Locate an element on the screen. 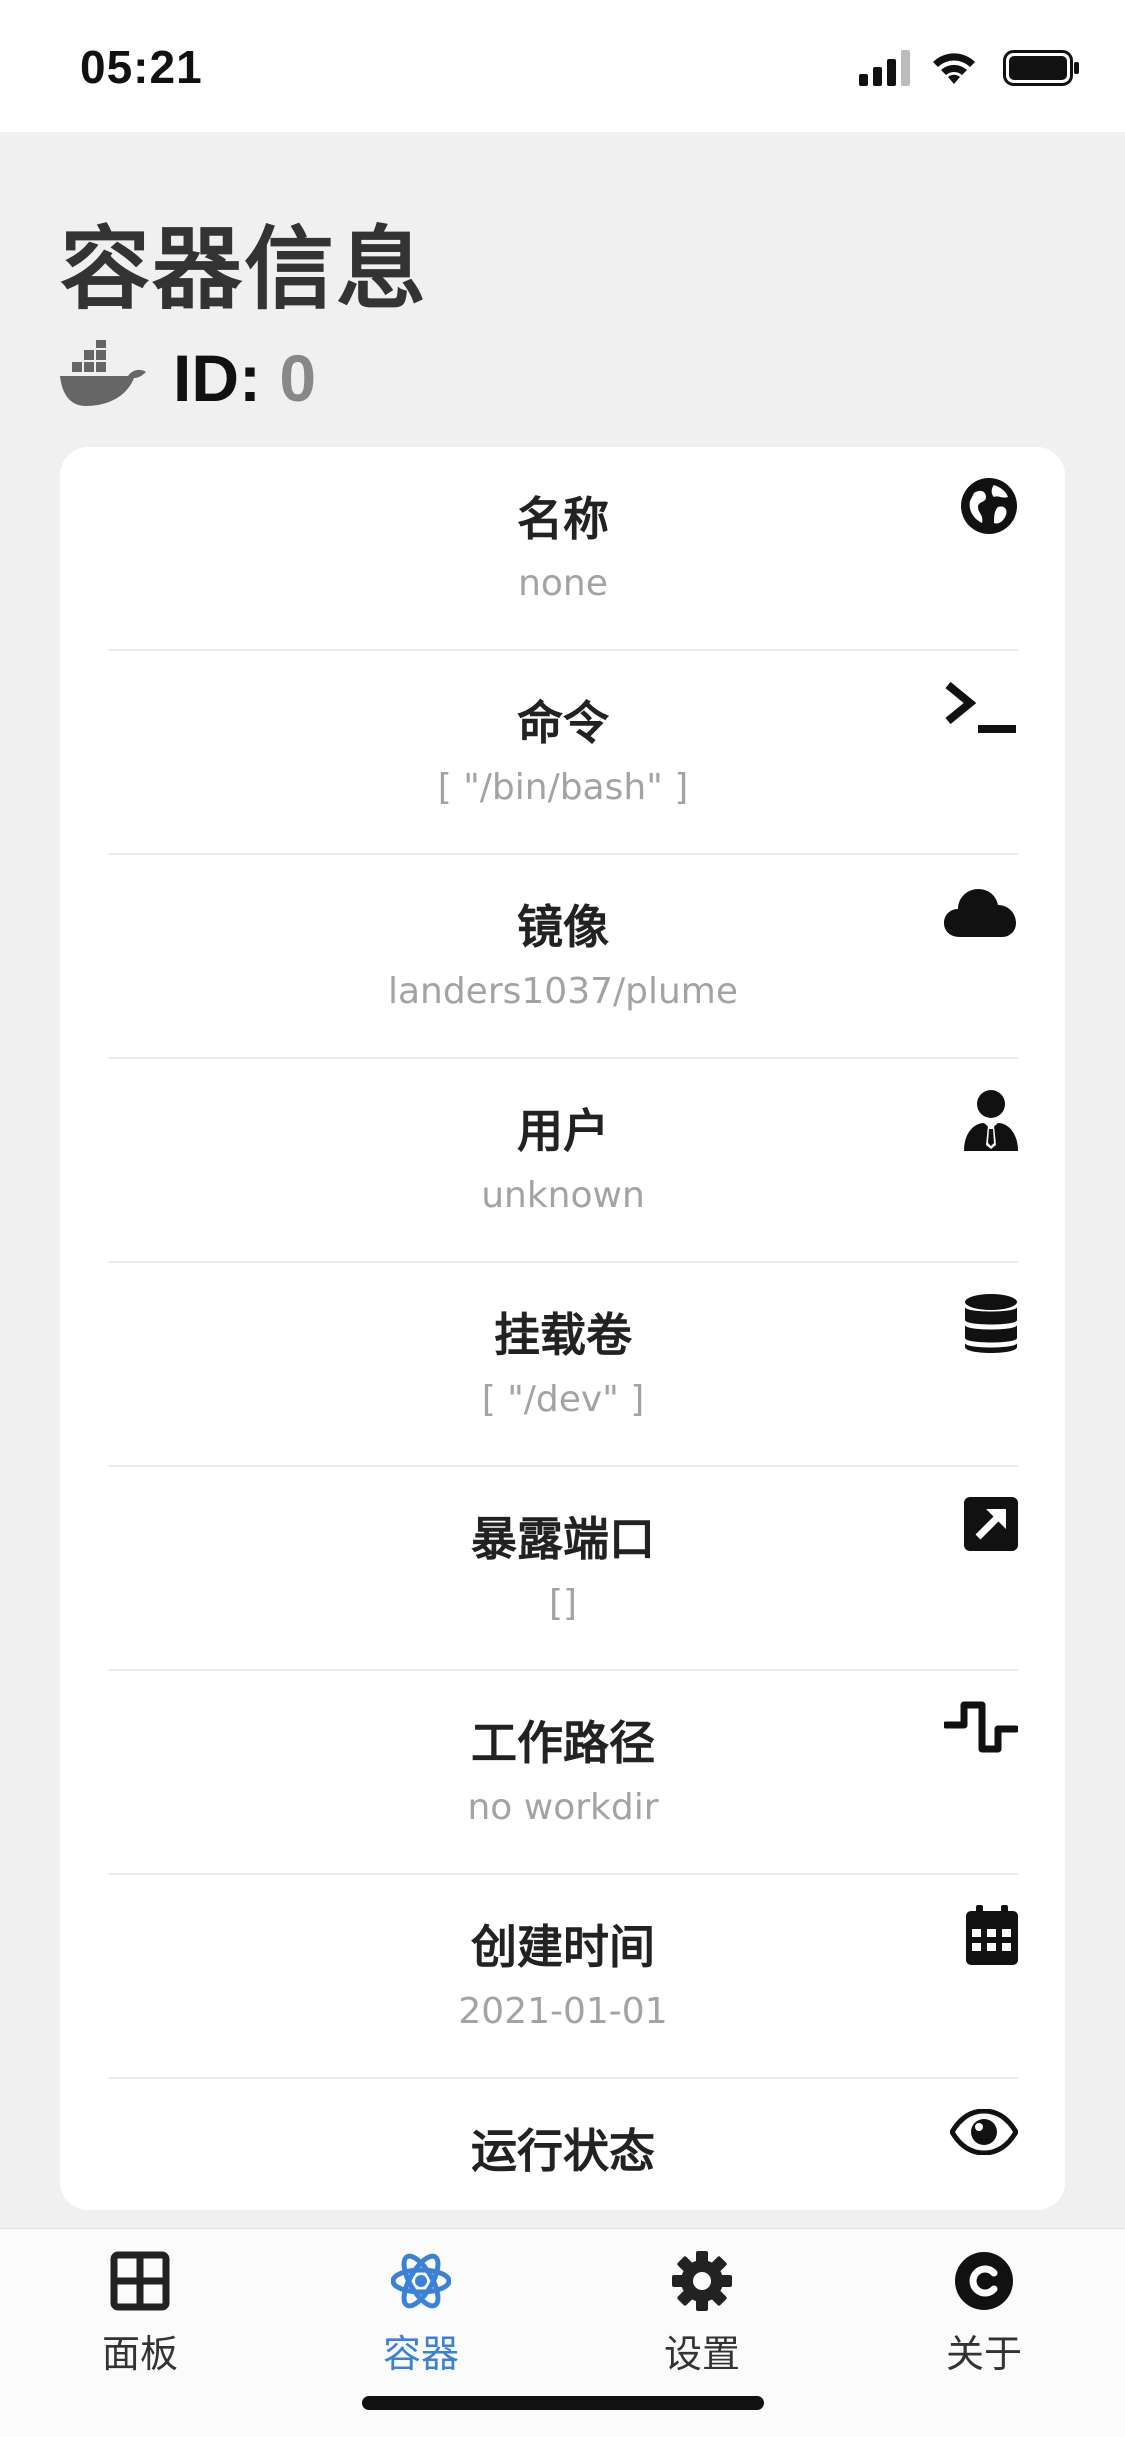  field-row-user: 用户 unknown is located at coordinates (563, 1161).